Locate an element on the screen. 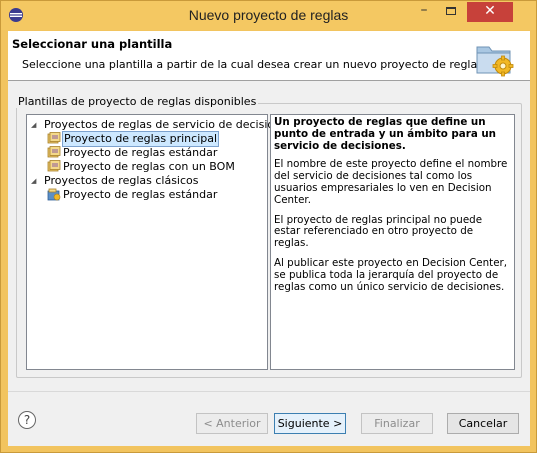 This screenshot has height=453, width=537. help-icon: ? is located at coordinates (27, 420).